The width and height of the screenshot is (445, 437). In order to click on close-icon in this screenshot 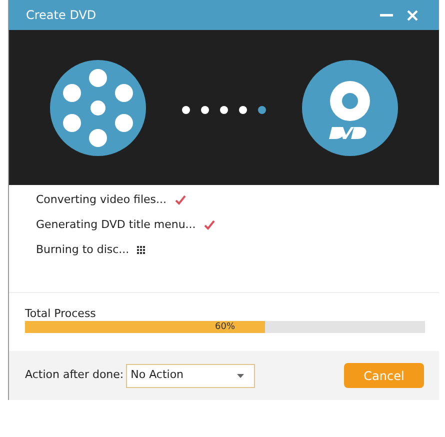, I will do `click(412, 15)`.